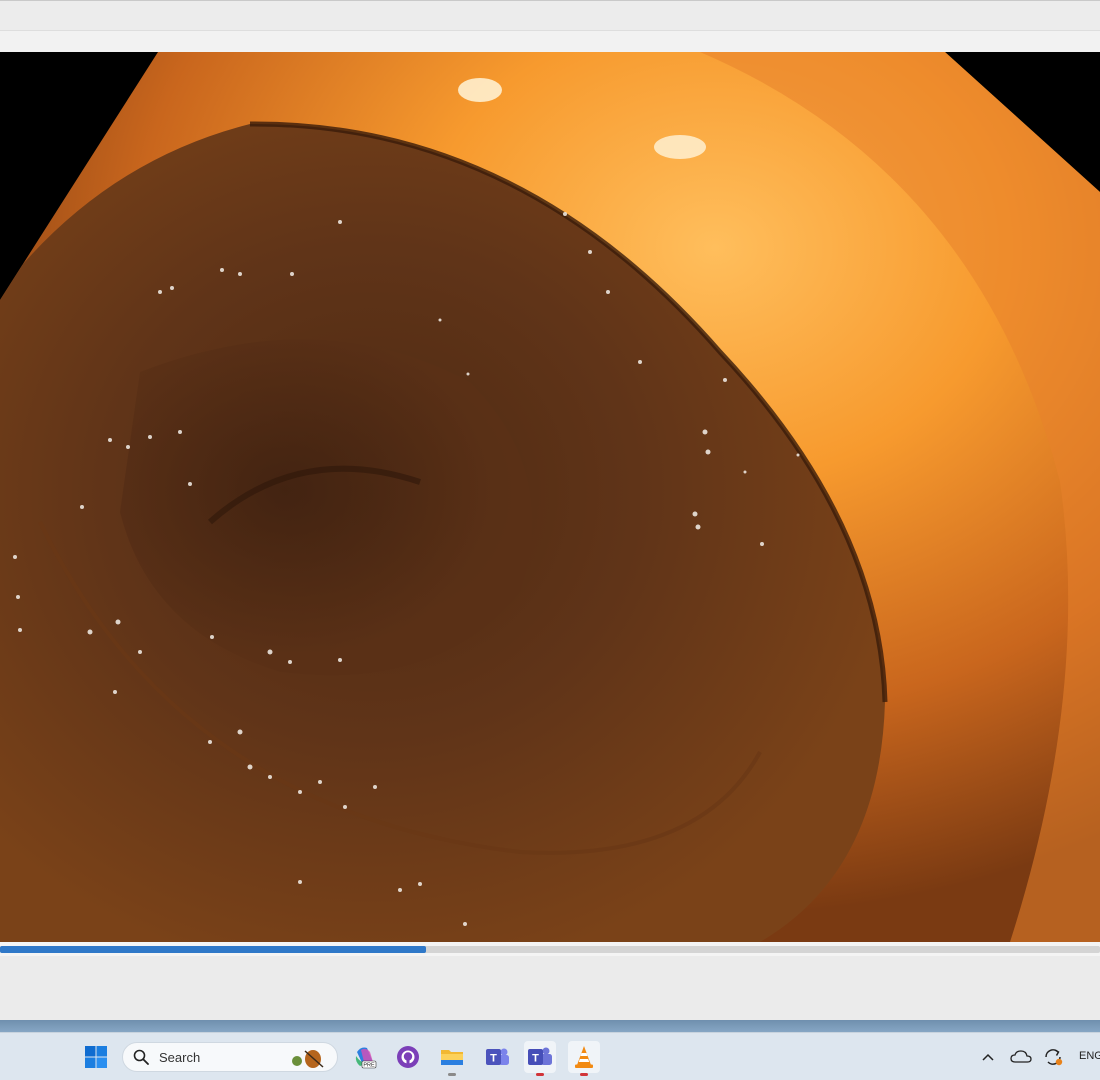 The width and height of the screenshot is (1100, 1080). Describe the element at coordinates (550, 15) in the screenshot. I see `window-title-bar` at that location.